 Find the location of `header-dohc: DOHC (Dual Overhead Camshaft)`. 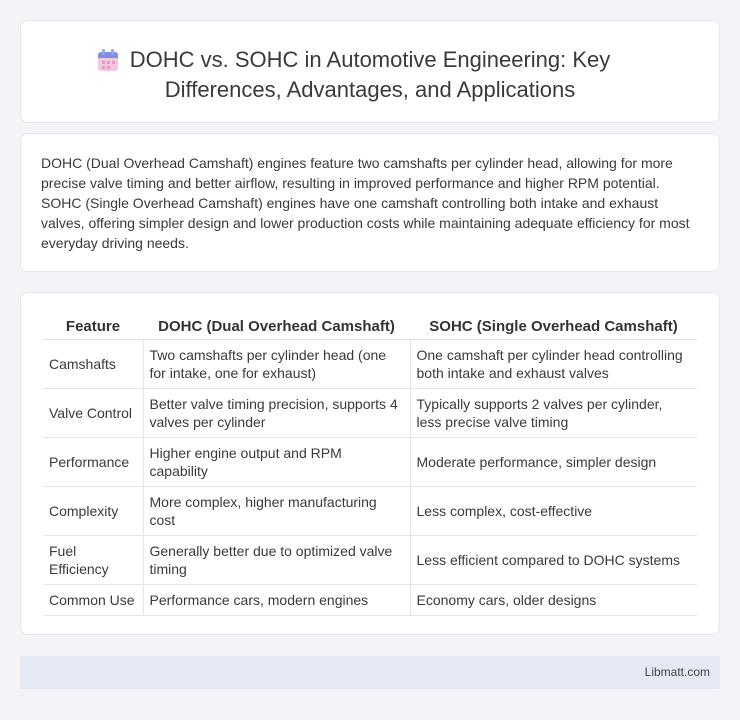

header-dohc: DOHC (Dual Overhead Camshaft) is located at coordinates (276, 327).